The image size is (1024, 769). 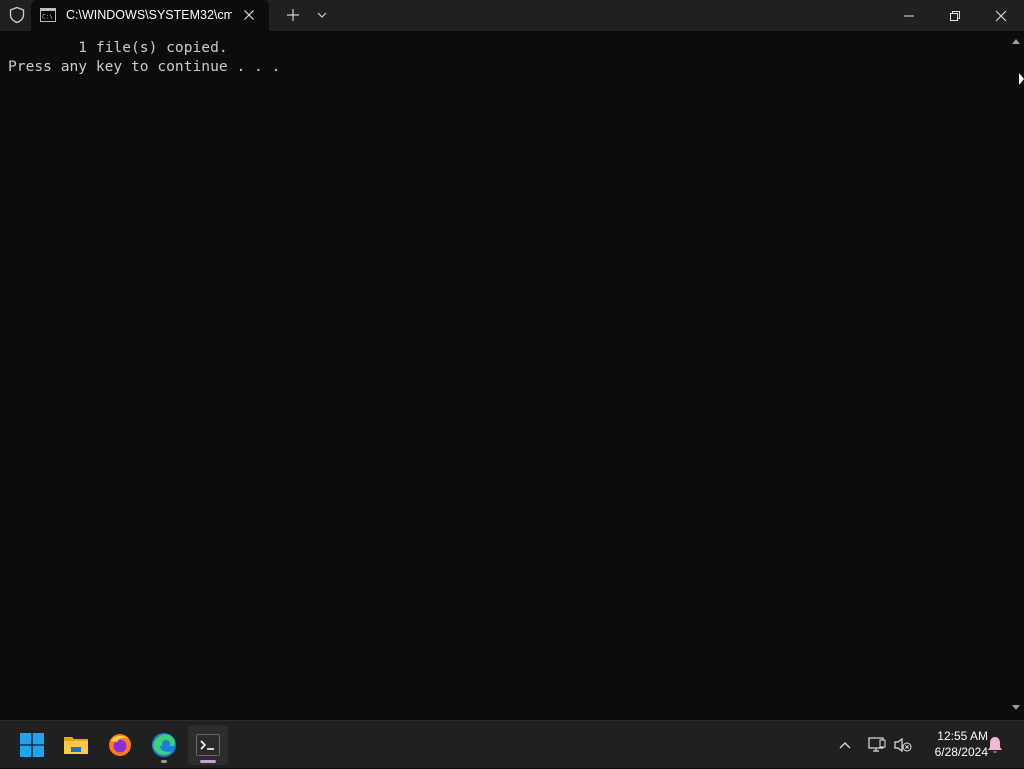 I want to click on shield-icon, so click(x=17, y=15).